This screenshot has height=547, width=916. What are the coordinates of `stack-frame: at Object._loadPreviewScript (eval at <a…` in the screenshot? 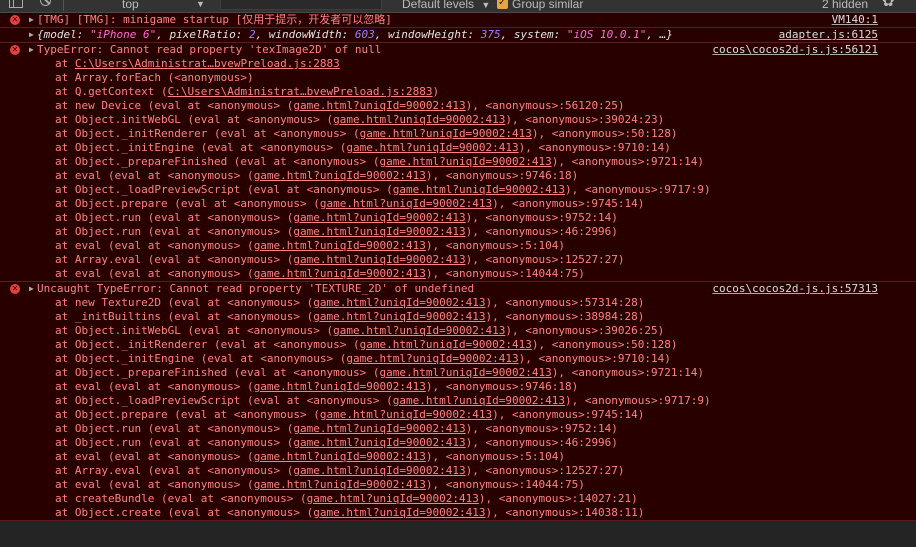 It's located at (458, 401).